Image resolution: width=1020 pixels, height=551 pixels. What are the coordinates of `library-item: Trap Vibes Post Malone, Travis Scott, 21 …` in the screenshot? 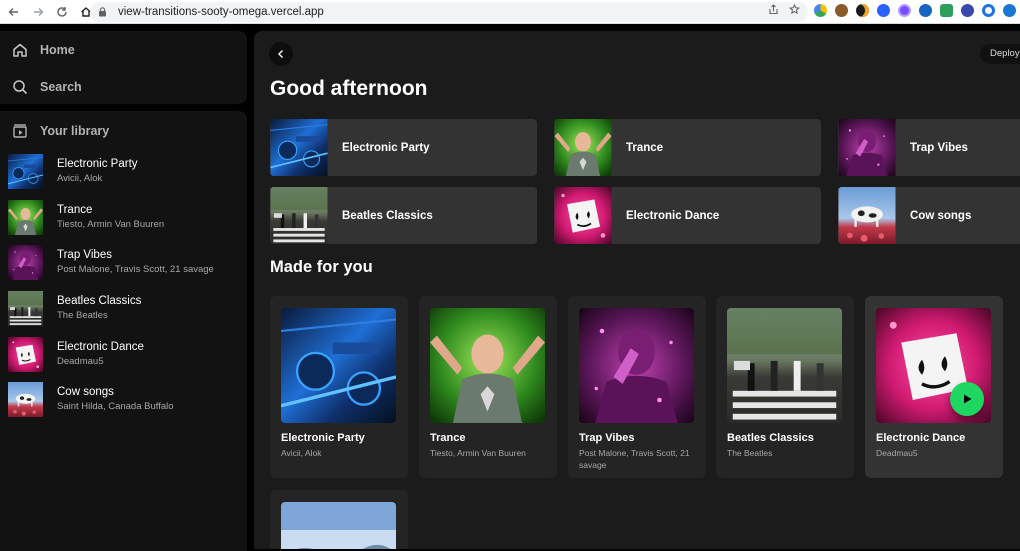 It's located at (123, 263).